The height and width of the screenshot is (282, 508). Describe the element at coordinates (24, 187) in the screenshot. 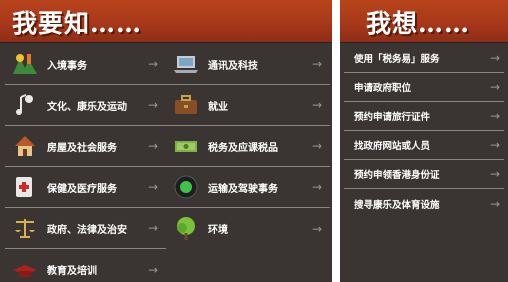

I see `first-aid-icon` at that location.